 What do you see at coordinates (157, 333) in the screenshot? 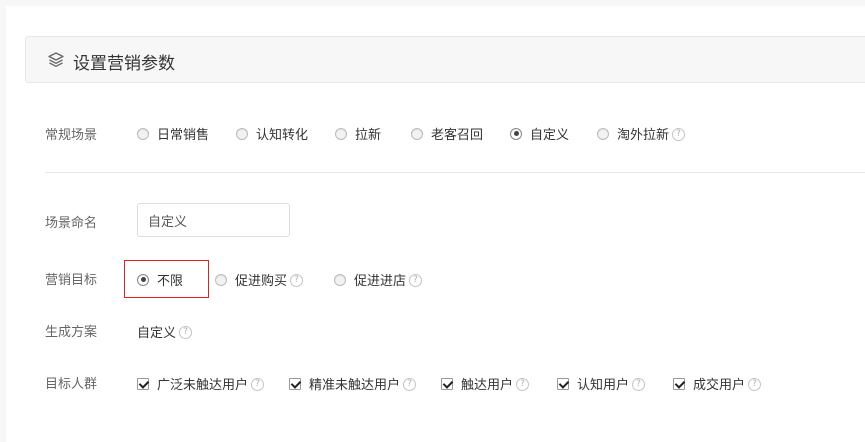
I see `plan-value-text: 自定义` at bounding box center [157, 333].